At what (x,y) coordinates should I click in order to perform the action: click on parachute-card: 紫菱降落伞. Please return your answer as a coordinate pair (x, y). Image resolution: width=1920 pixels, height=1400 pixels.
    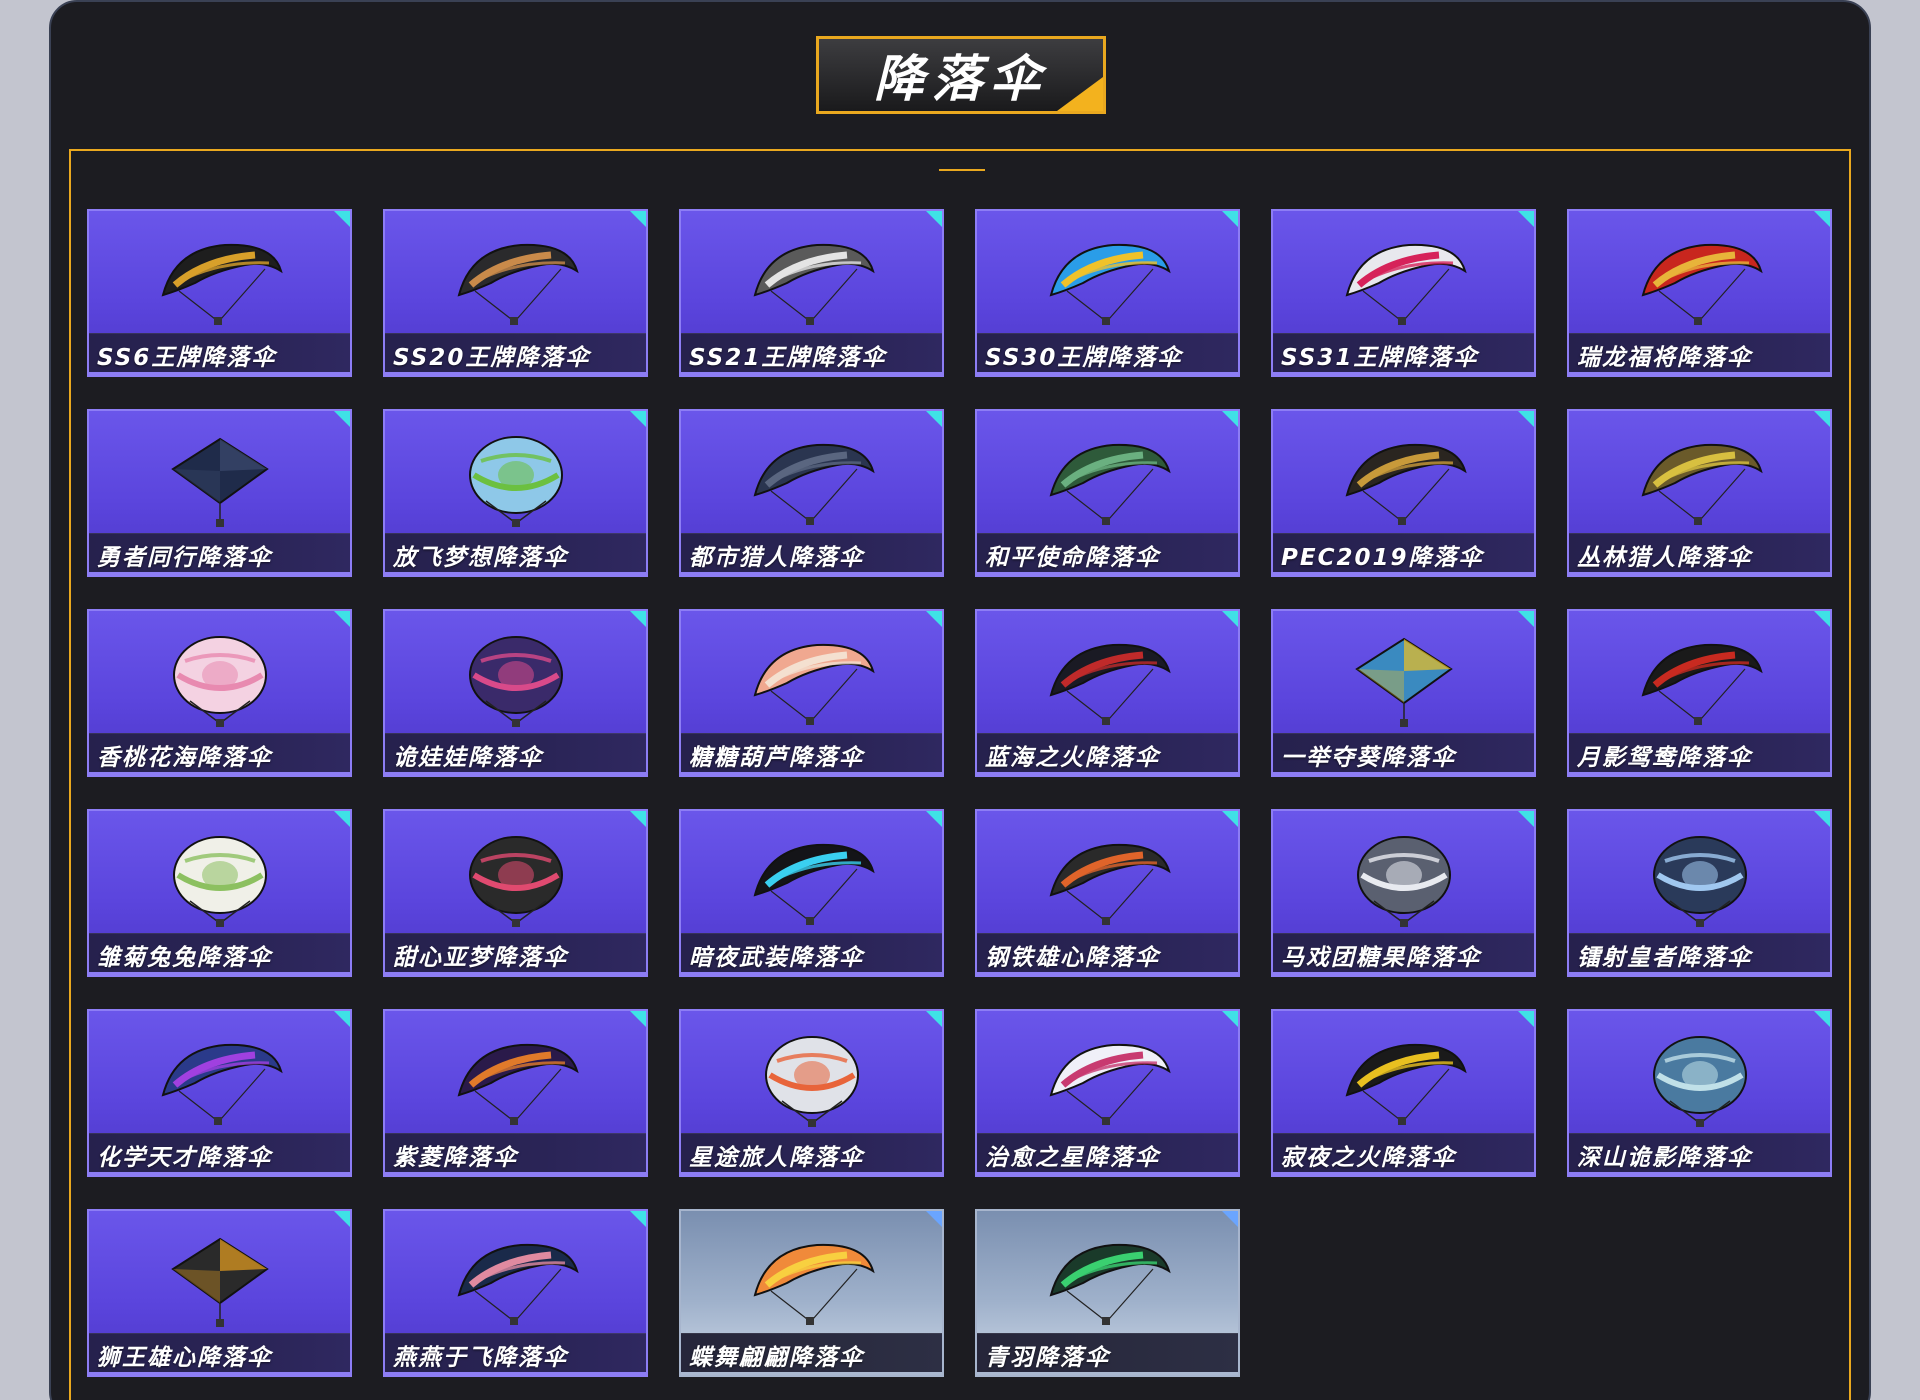
    Looking at the image, I should click on (515, 1093).